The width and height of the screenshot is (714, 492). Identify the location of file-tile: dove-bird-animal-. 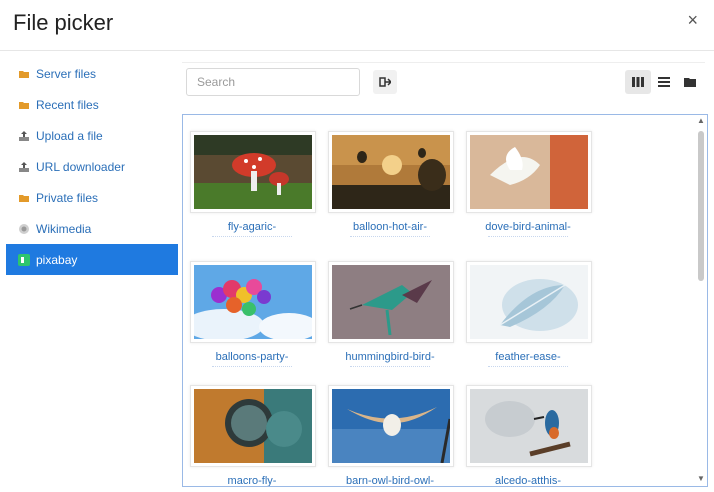
(529, 191).